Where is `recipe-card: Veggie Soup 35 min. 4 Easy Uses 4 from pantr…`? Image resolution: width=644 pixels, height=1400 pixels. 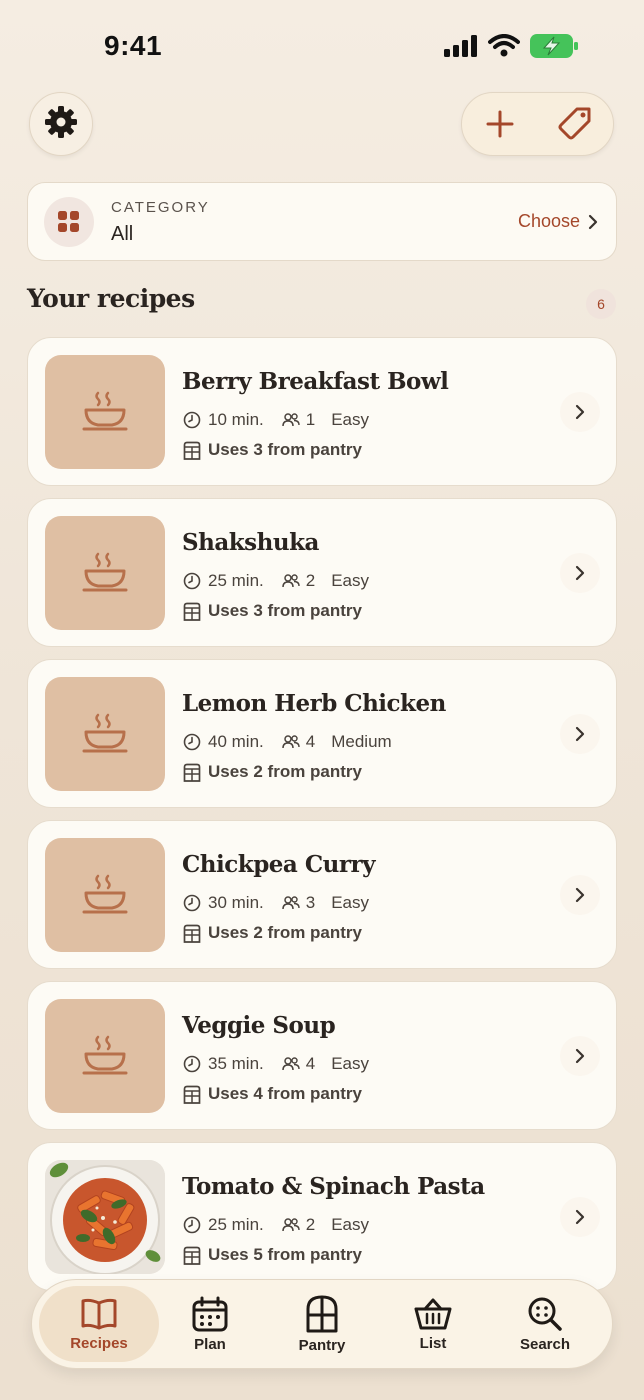 recipe-card: Veggie Soup 35 min. 4 Easy Uses 4 from pantr… is located at coordinates (322, 1055).